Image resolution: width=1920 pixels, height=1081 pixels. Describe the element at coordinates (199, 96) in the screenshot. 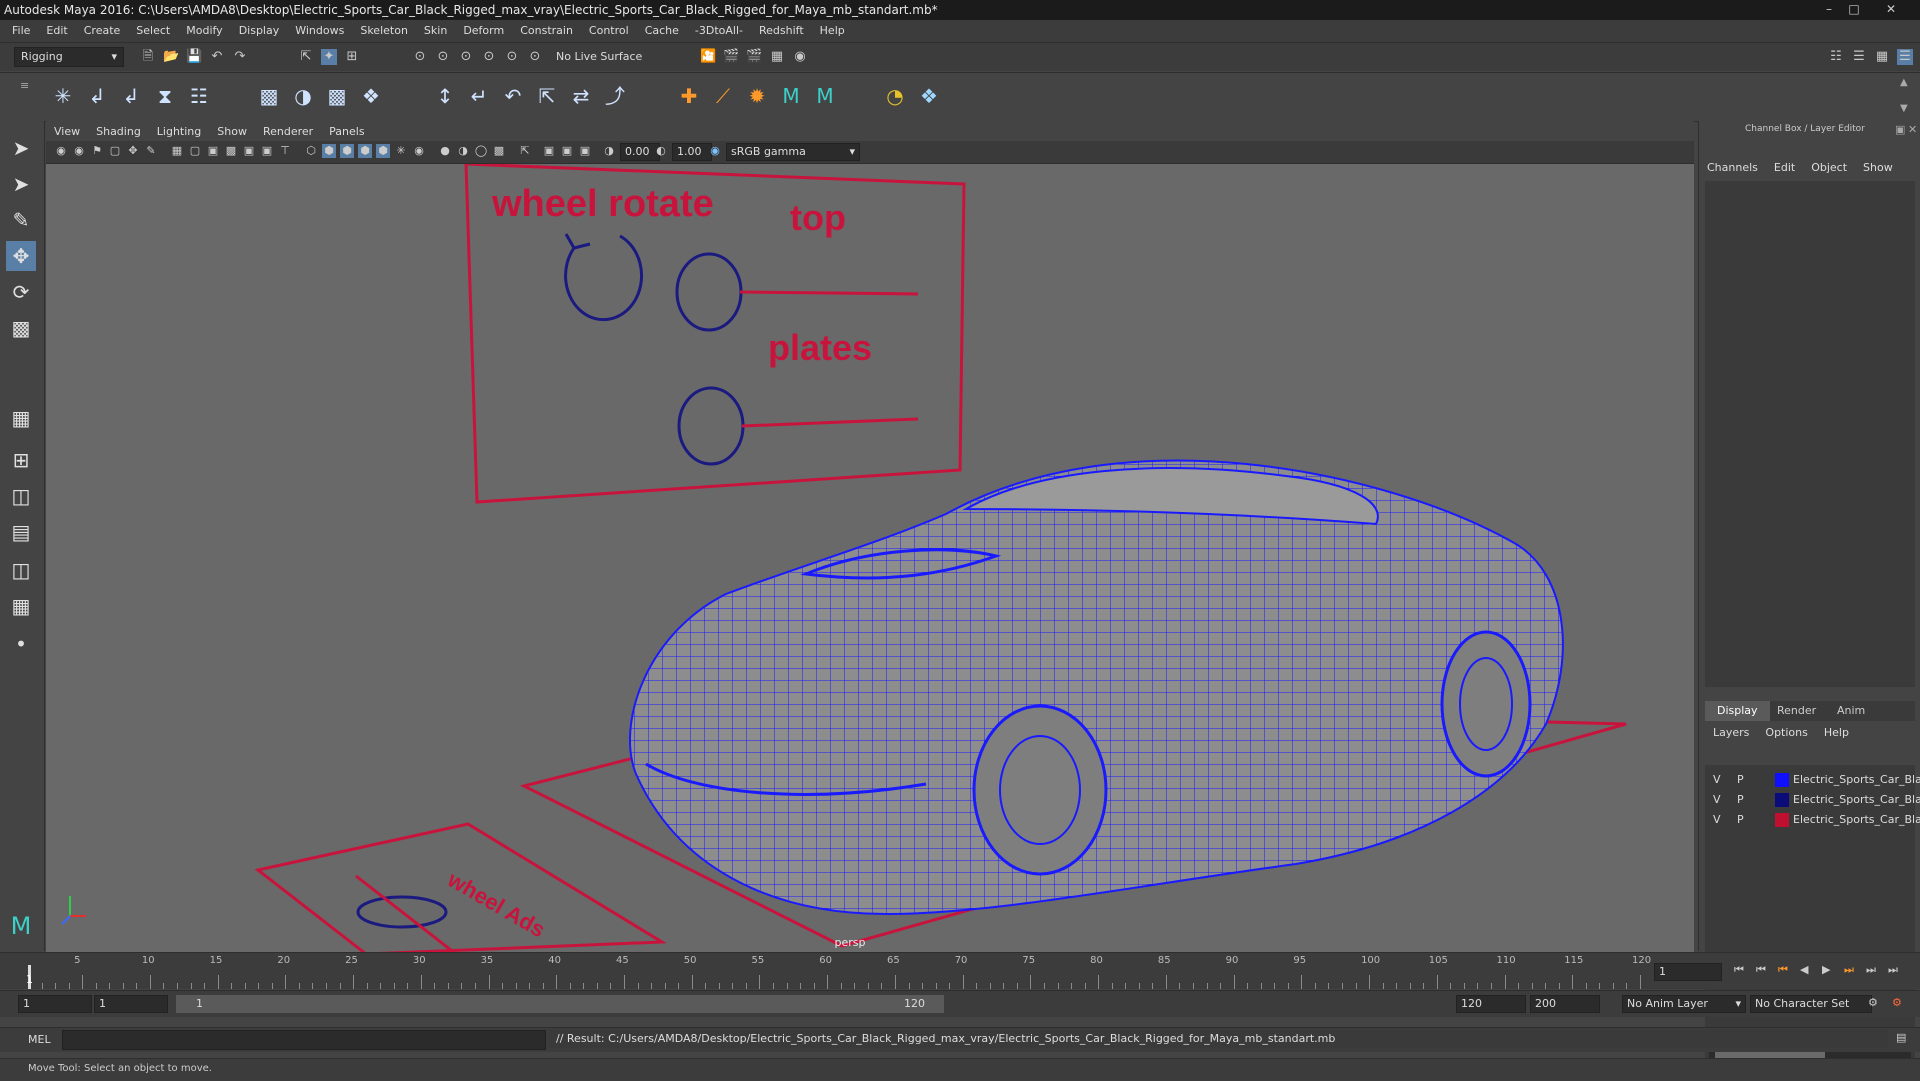

I see `orient-joint-icon: ☷` at that location.